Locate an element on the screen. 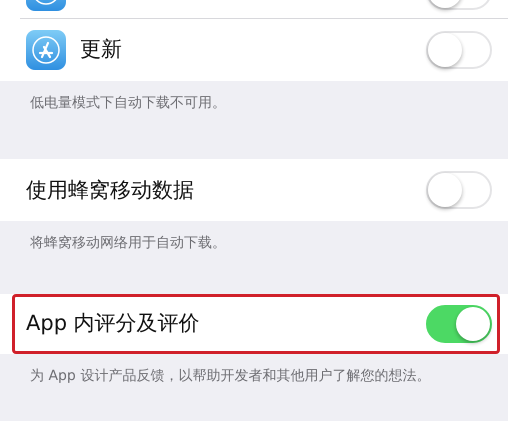  setting-label: 更新 is located at coordinates (101, 50).